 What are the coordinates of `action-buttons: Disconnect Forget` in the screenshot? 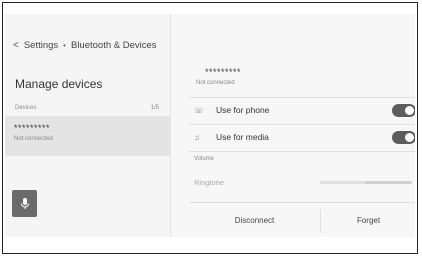 It's located at (302, 219).